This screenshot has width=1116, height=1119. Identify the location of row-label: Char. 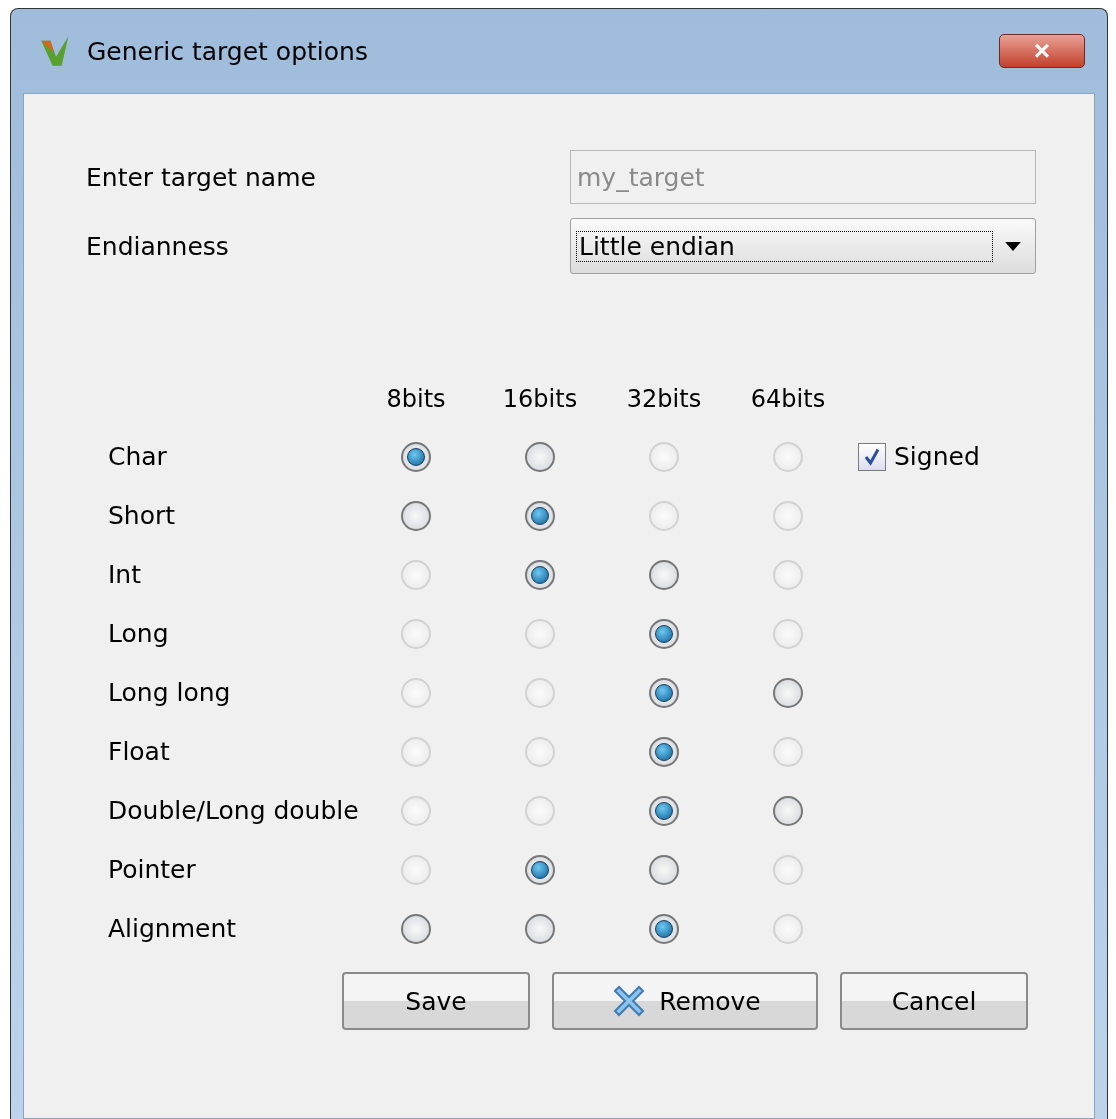
(138, 456).